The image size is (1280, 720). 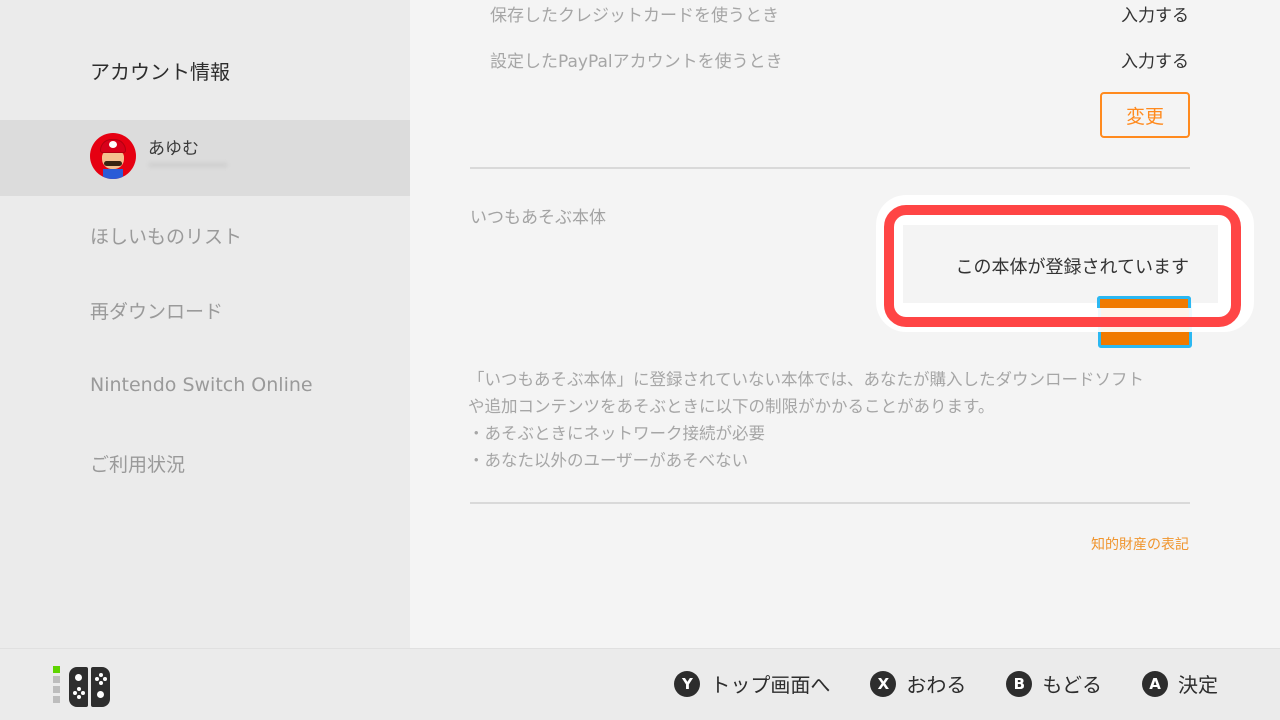 What do you see at coordinates (687, 683) in the screenshot?
I see `y-button-icon: Y` at bounding box center [687, 683].